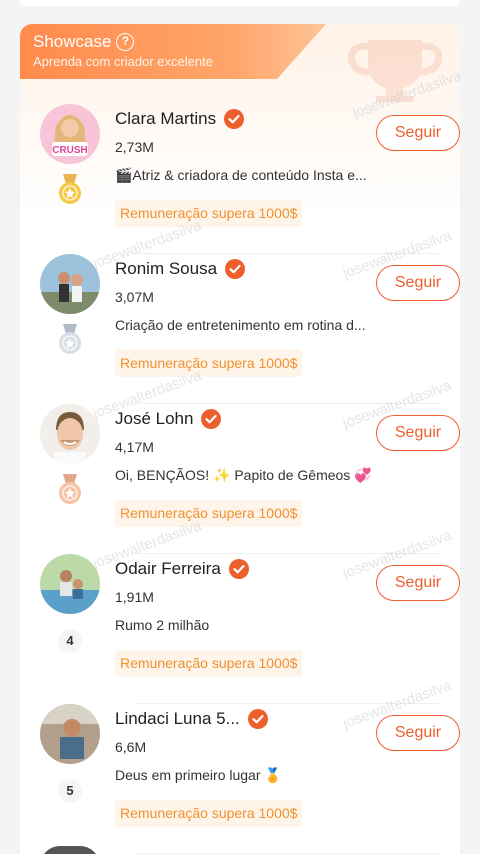  What do you see at coordinates (243, 475) in the screenshot?
I see `creator-bio: Oi, BENÇÃOS! ✨ Papito de Gêmeos 💞` at bounding box center [243, 475].